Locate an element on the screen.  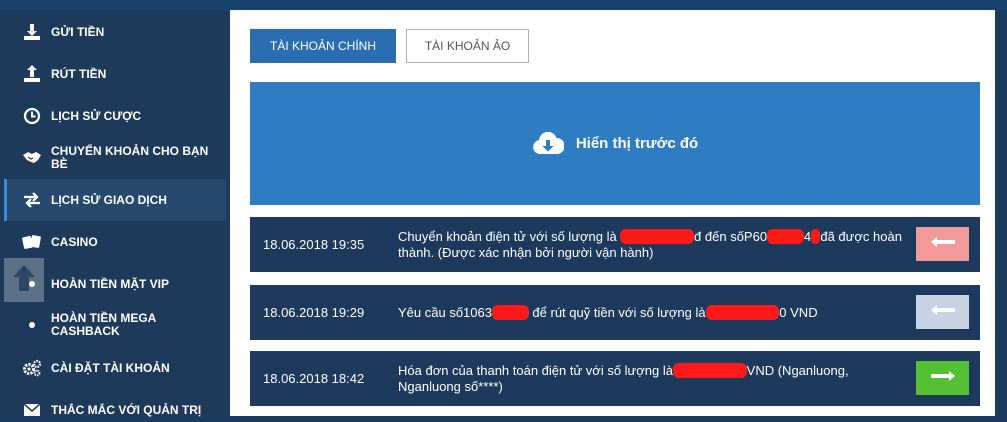
sidebar-item-label: THẮC MẮC VỚI QUẢN TRỊ is located at coordinates (126, 409).